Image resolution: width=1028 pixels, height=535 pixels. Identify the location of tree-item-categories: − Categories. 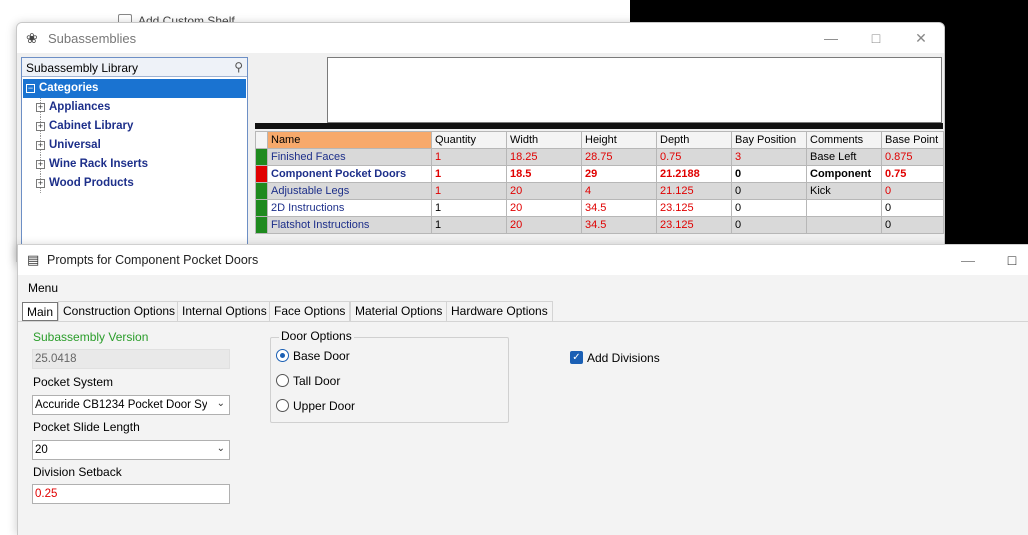
(134, 88).